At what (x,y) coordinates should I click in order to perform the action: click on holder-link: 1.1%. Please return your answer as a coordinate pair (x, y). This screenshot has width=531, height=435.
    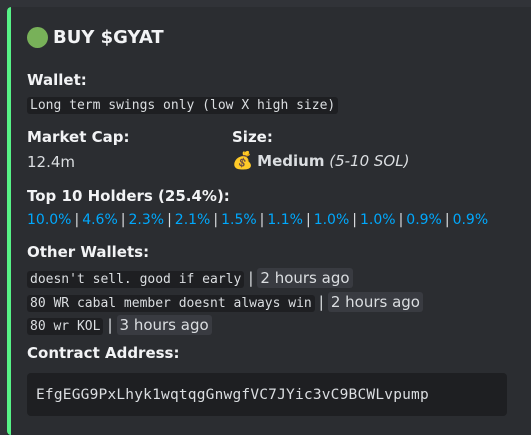
    Looking at the image, I should click on (285, 220).